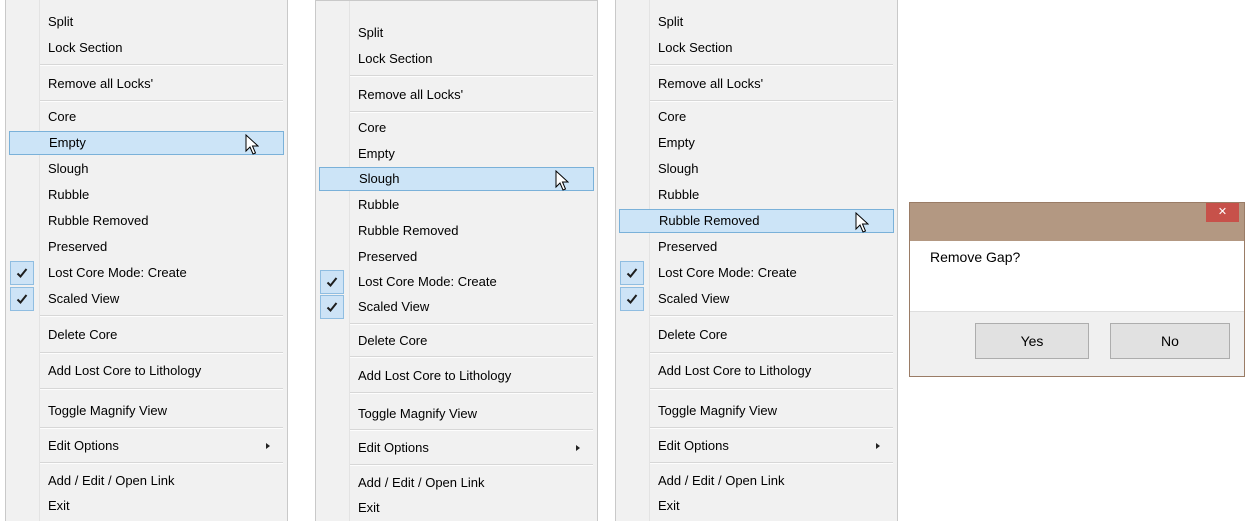 The width and height of the screenshot is (1249, 521). What do you see at coordinates (125, 370) in the screenshot?
I see `menu-item-label: Add Lost Core to Lithology` at bounding box center [125, 370].